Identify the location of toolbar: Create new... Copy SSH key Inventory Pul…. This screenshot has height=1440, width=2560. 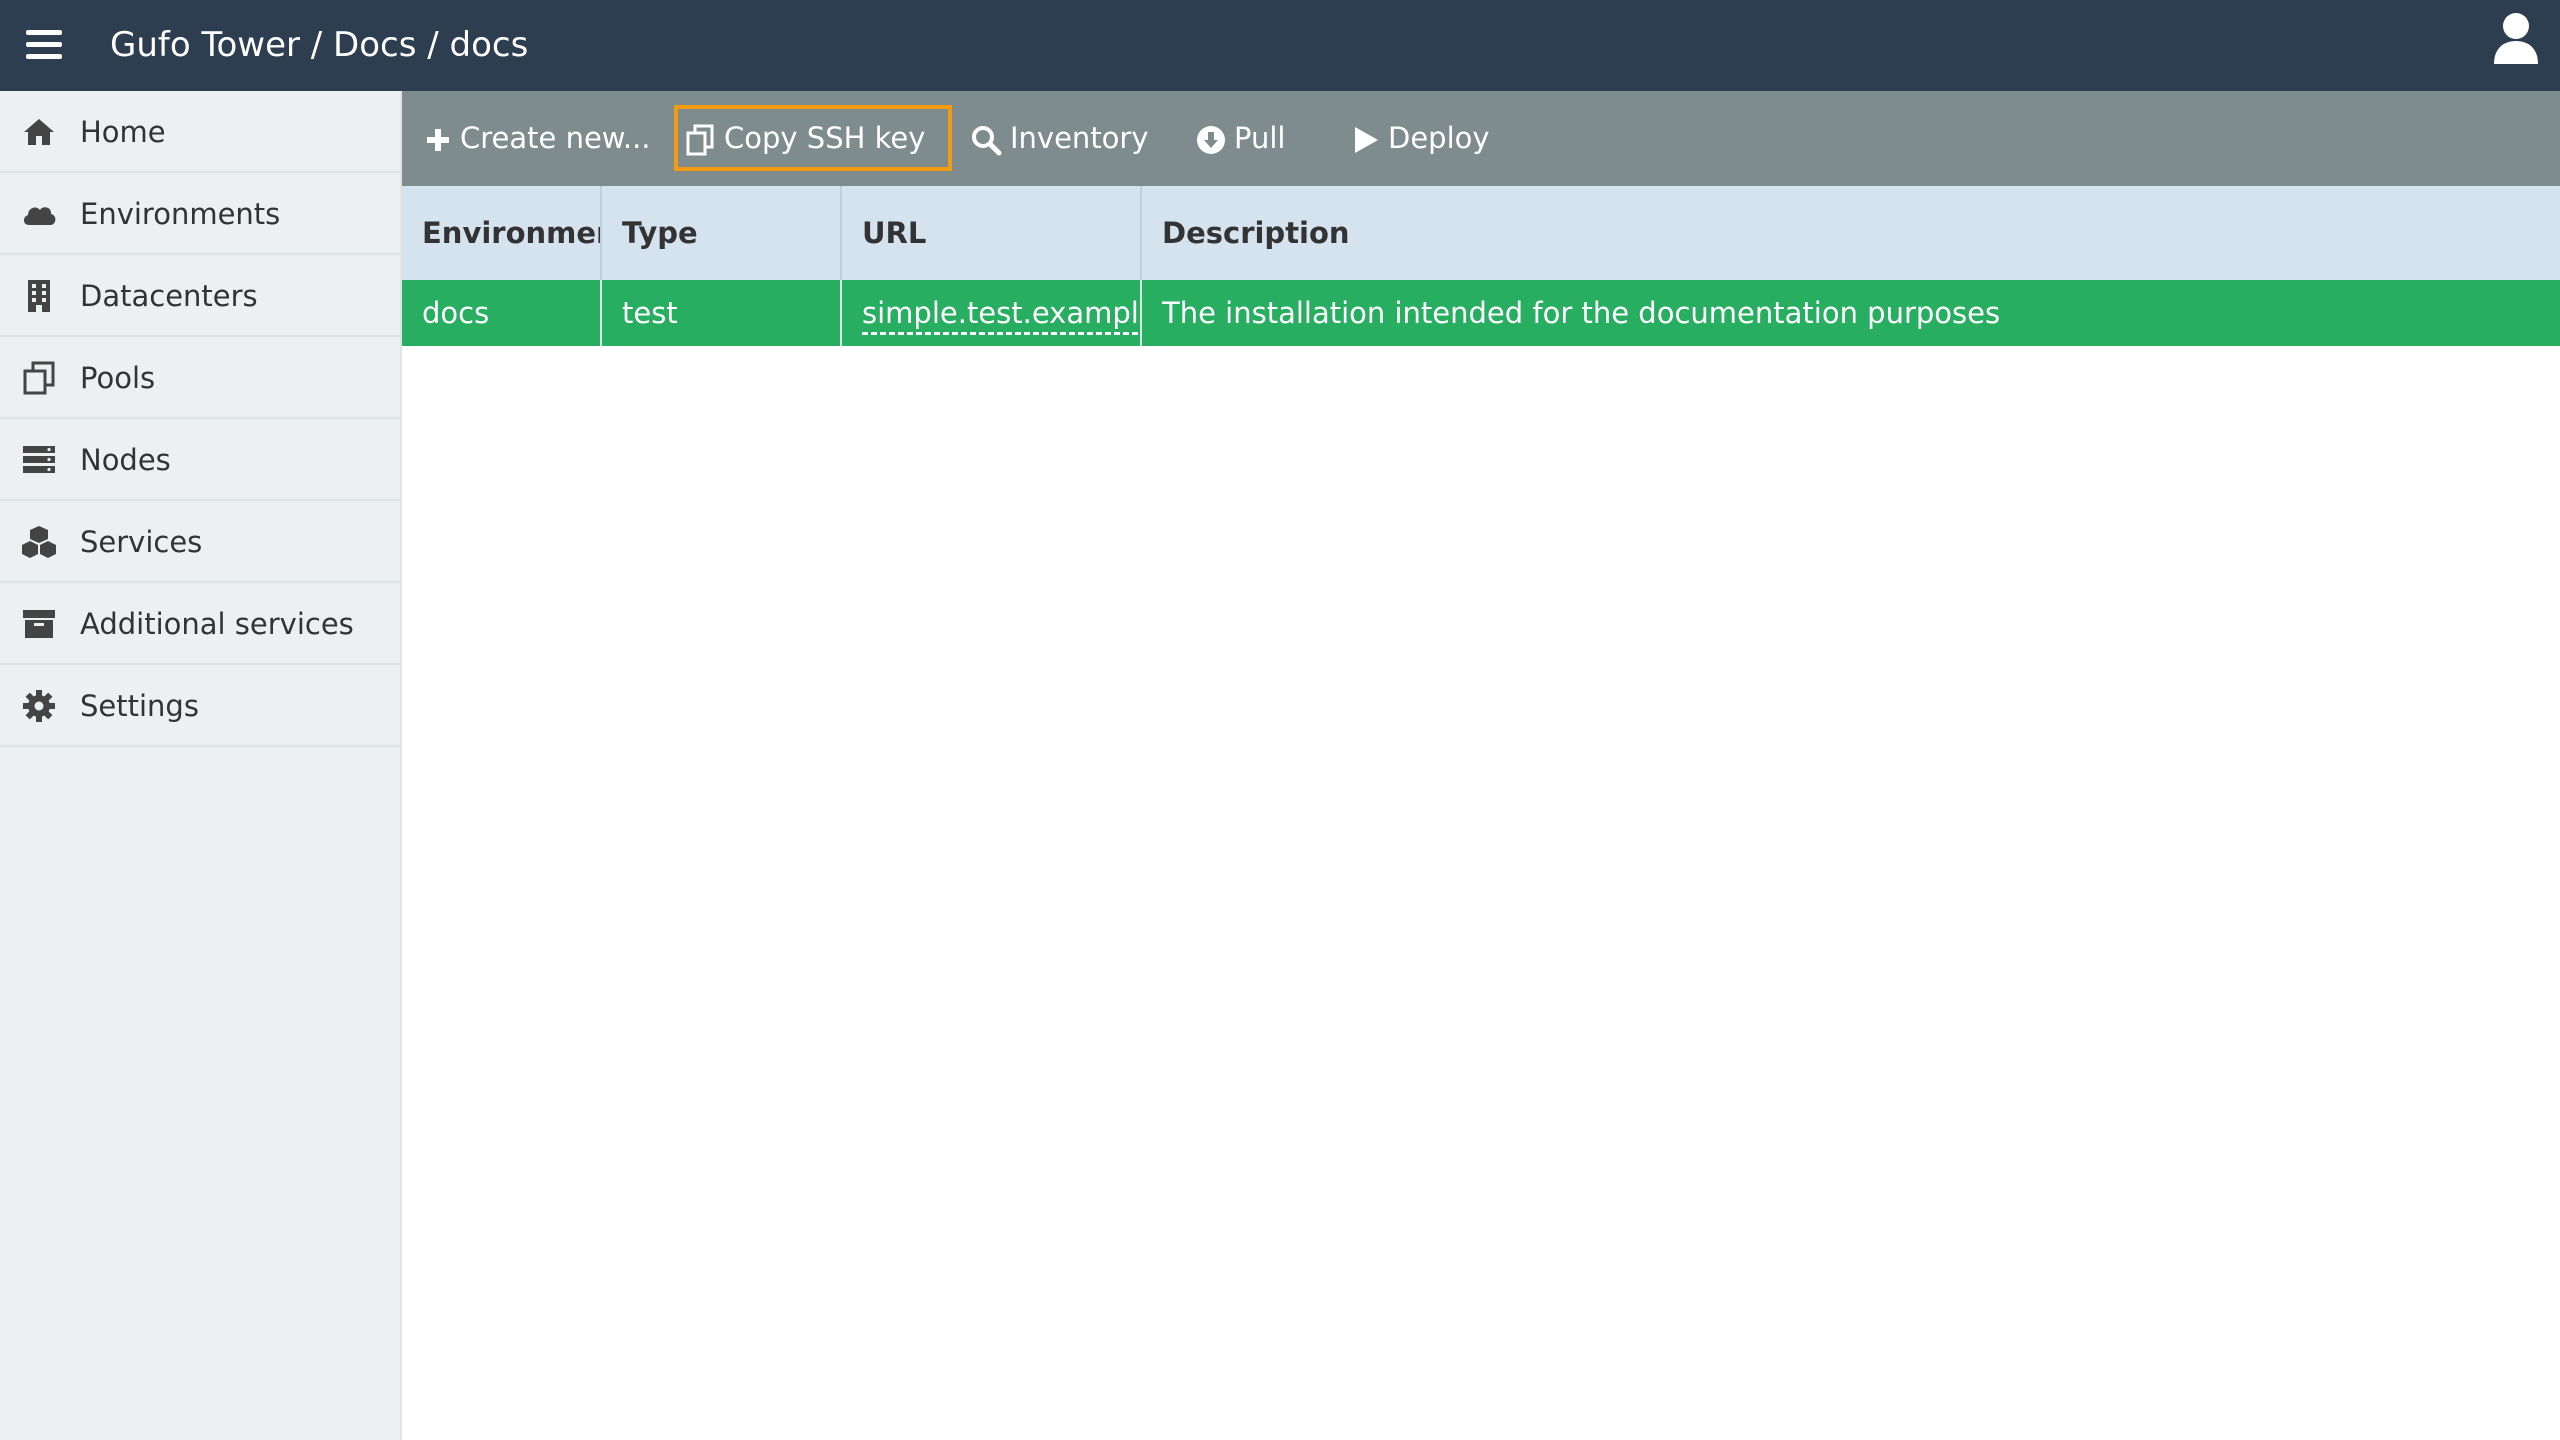
(1481, 138).